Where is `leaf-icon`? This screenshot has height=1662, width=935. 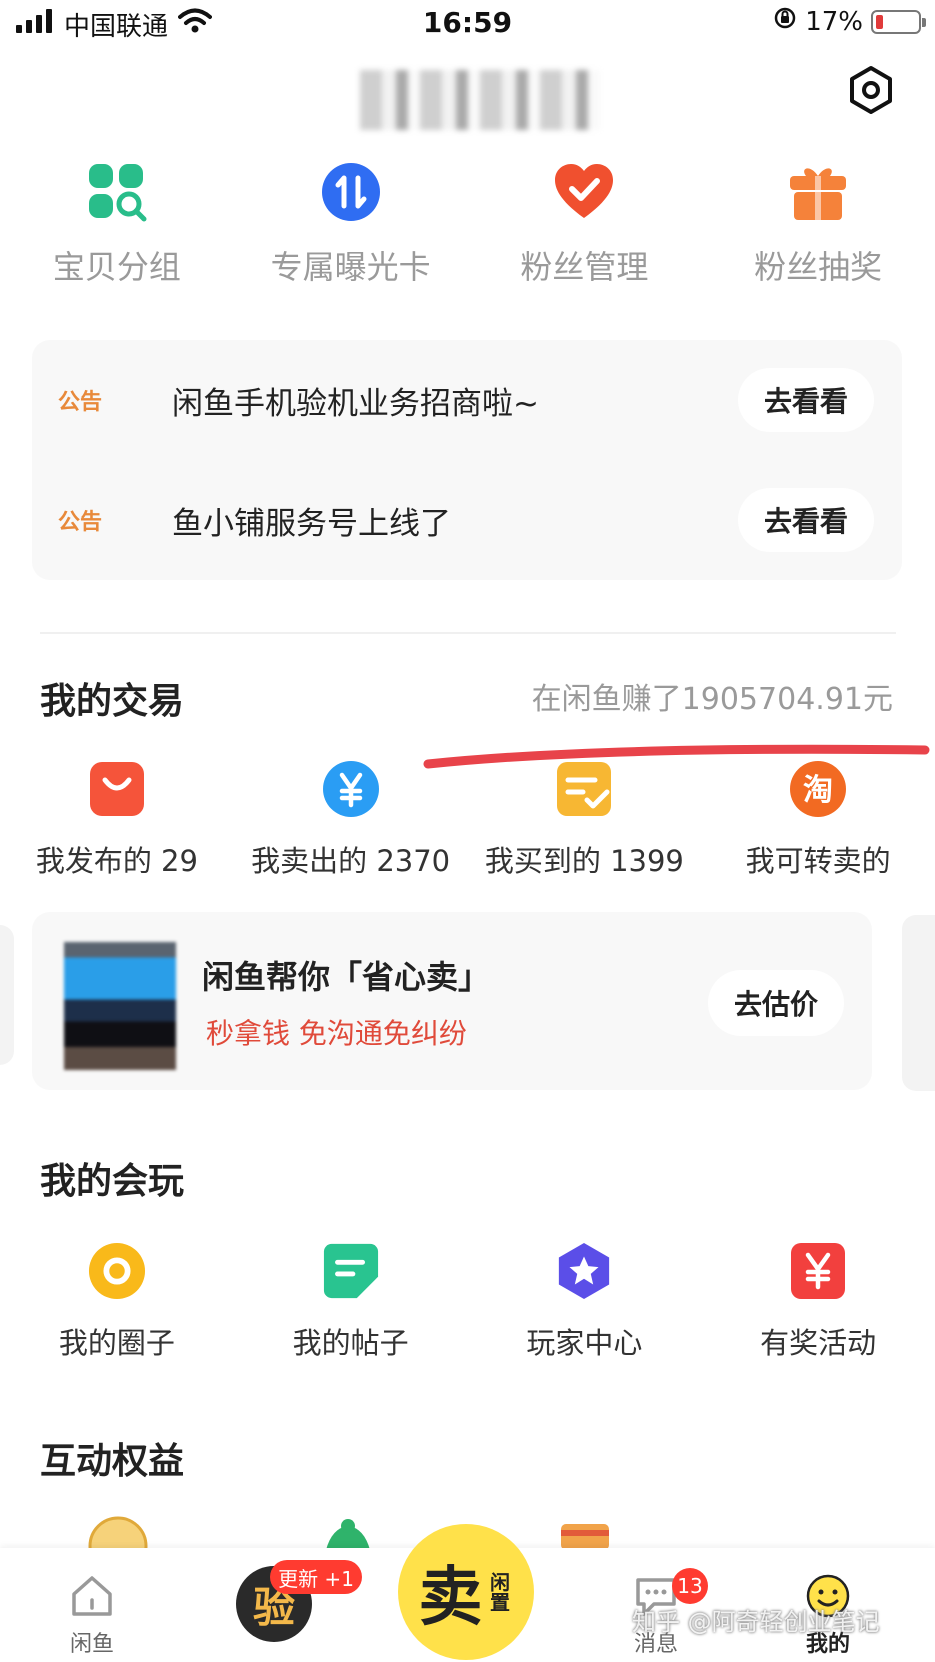 leaf-icon is located at coordinates (348, 1530).